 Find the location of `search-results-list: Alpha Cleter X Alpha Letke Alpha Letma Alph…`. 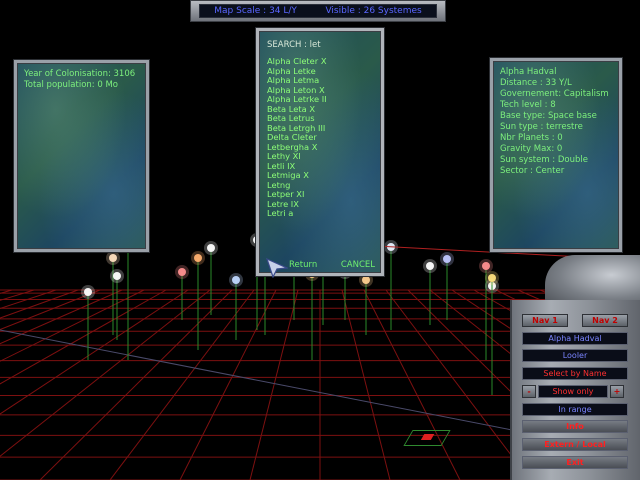

search-results-list: Alpha Cleter X Alpha Letke Alpha Letma Alph… is located at coordinates (320, 137).